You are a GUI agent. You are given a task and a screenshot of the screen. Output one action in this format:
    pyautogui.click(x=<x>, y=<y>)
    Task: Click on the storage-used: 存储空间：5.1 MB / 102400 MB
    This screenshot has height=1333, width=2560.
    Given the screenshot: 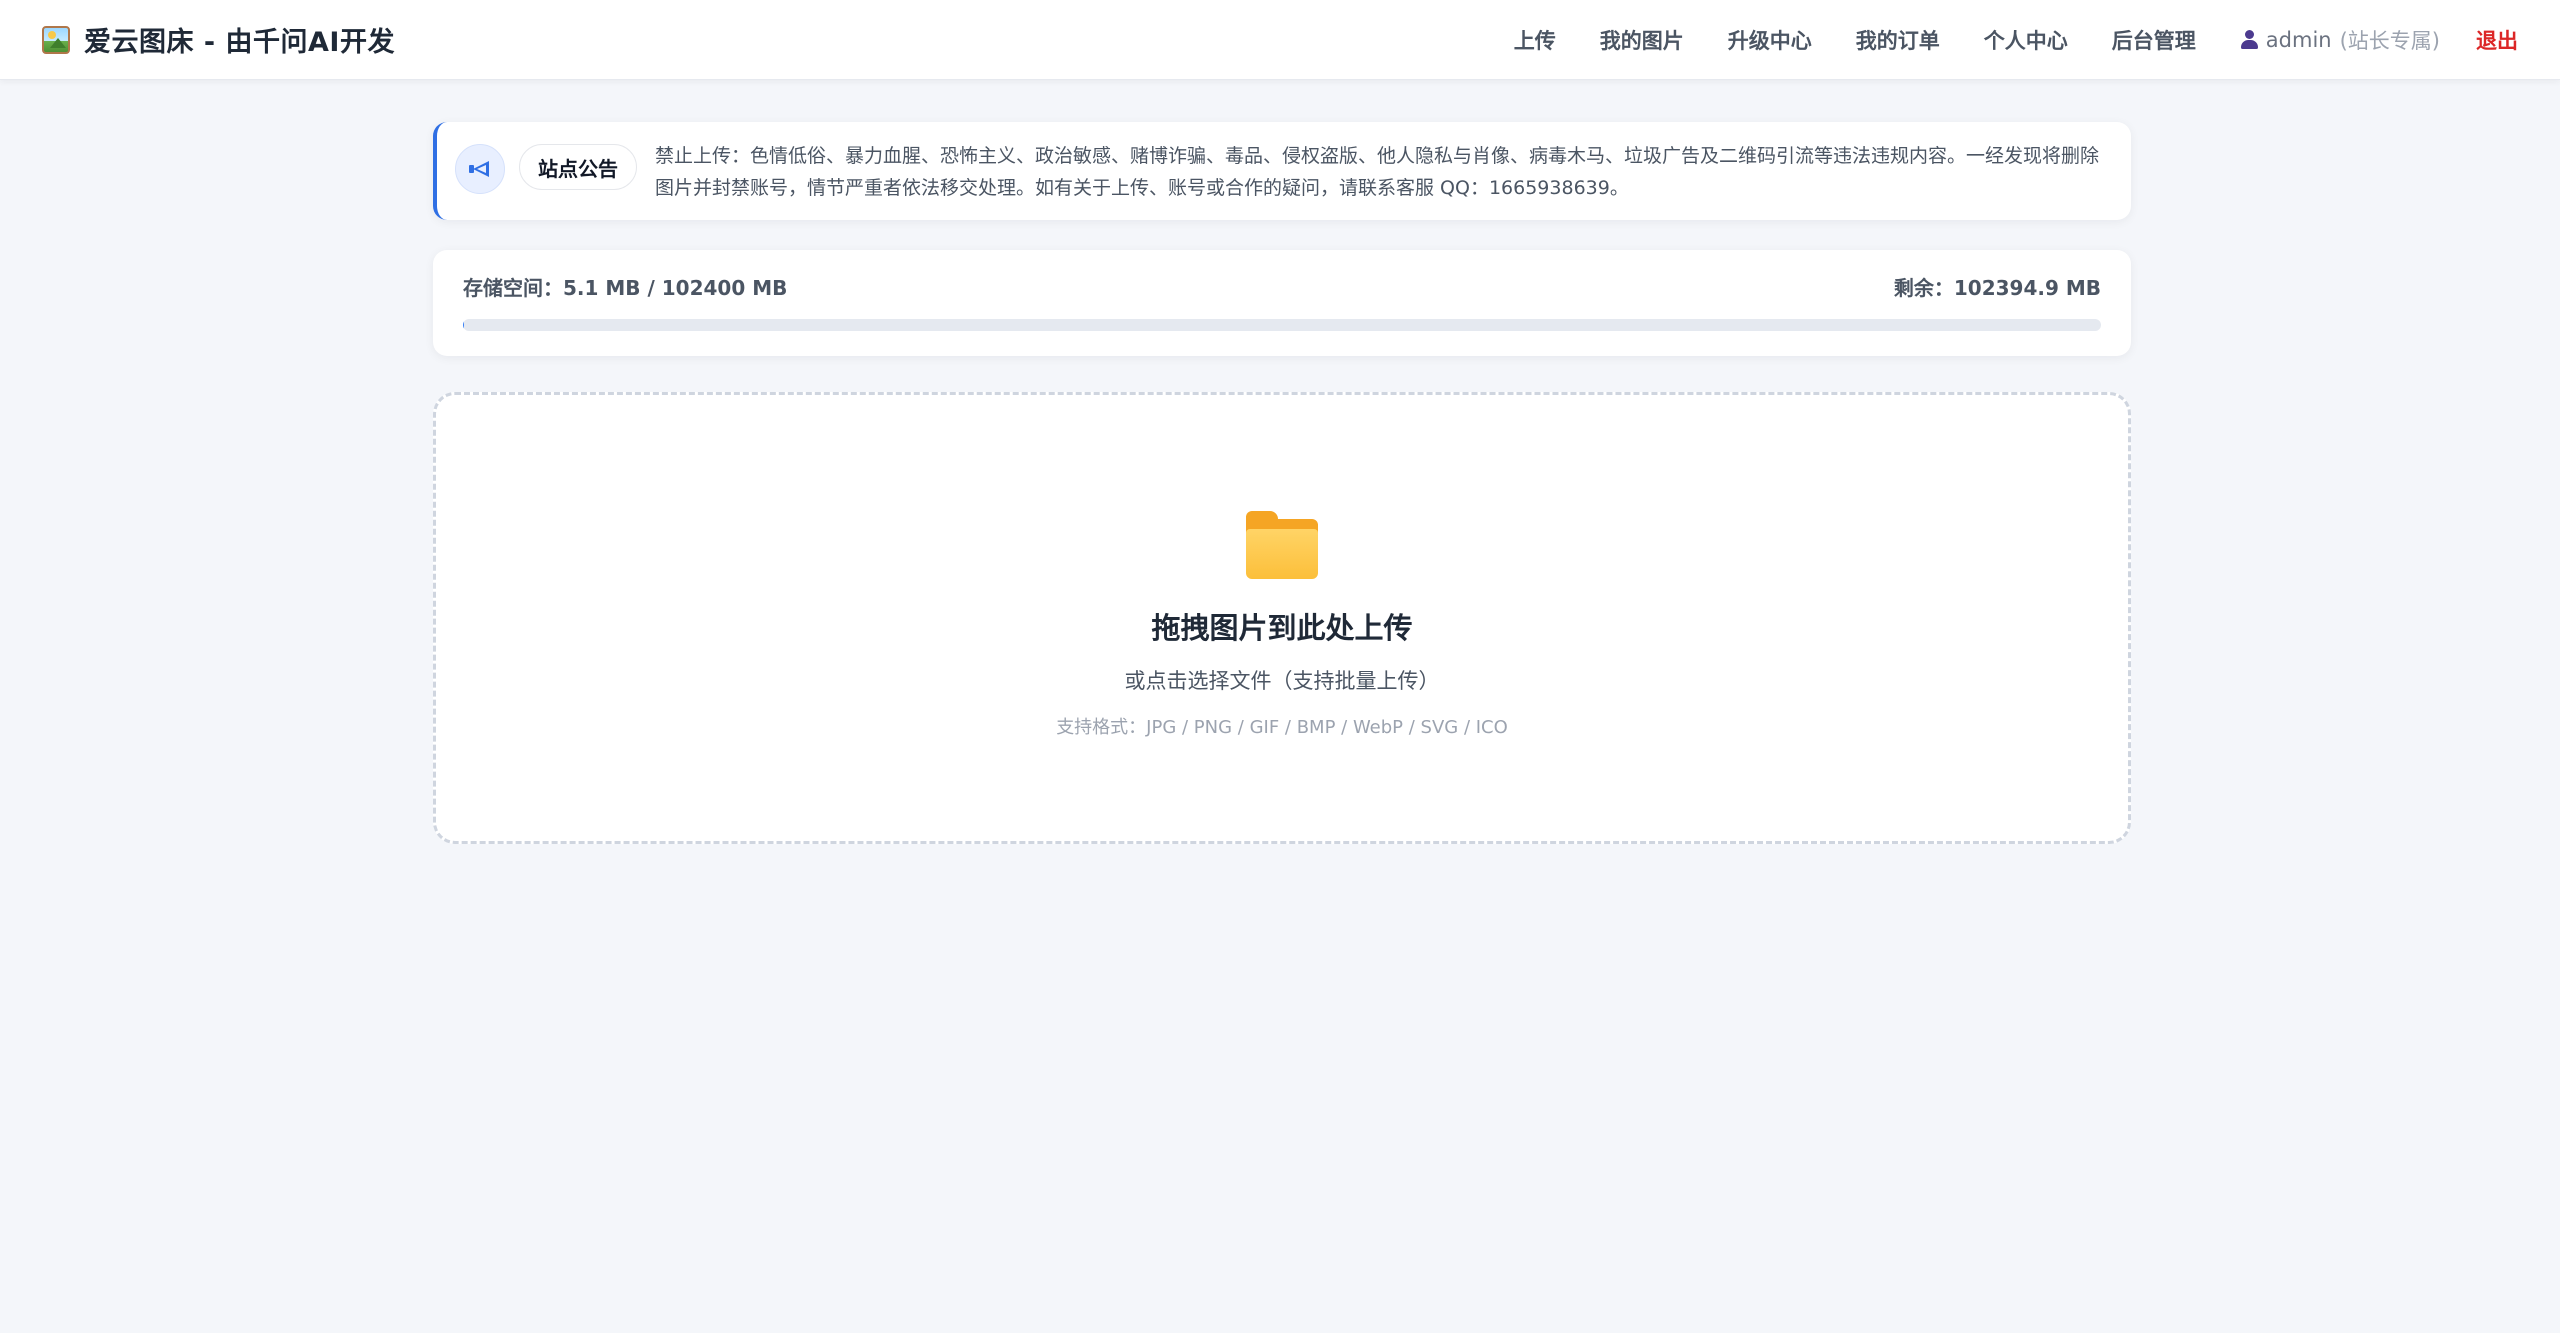 What is the action you would take?
    pyautogui.click(x=625, y=288)
    